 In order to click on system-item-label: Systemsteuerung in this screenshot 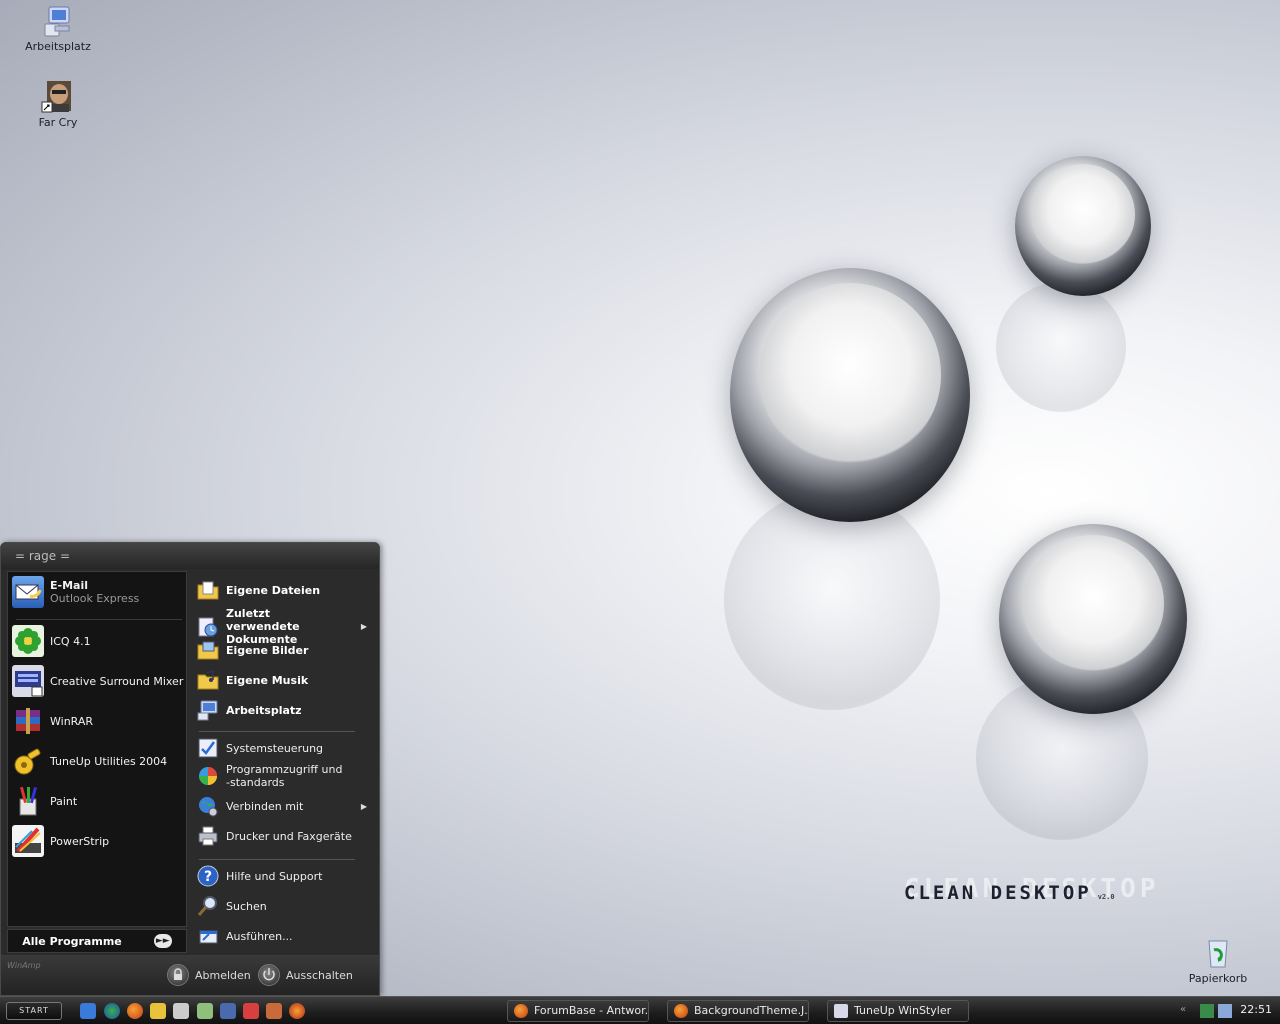, I will do `click(275, 748)`.